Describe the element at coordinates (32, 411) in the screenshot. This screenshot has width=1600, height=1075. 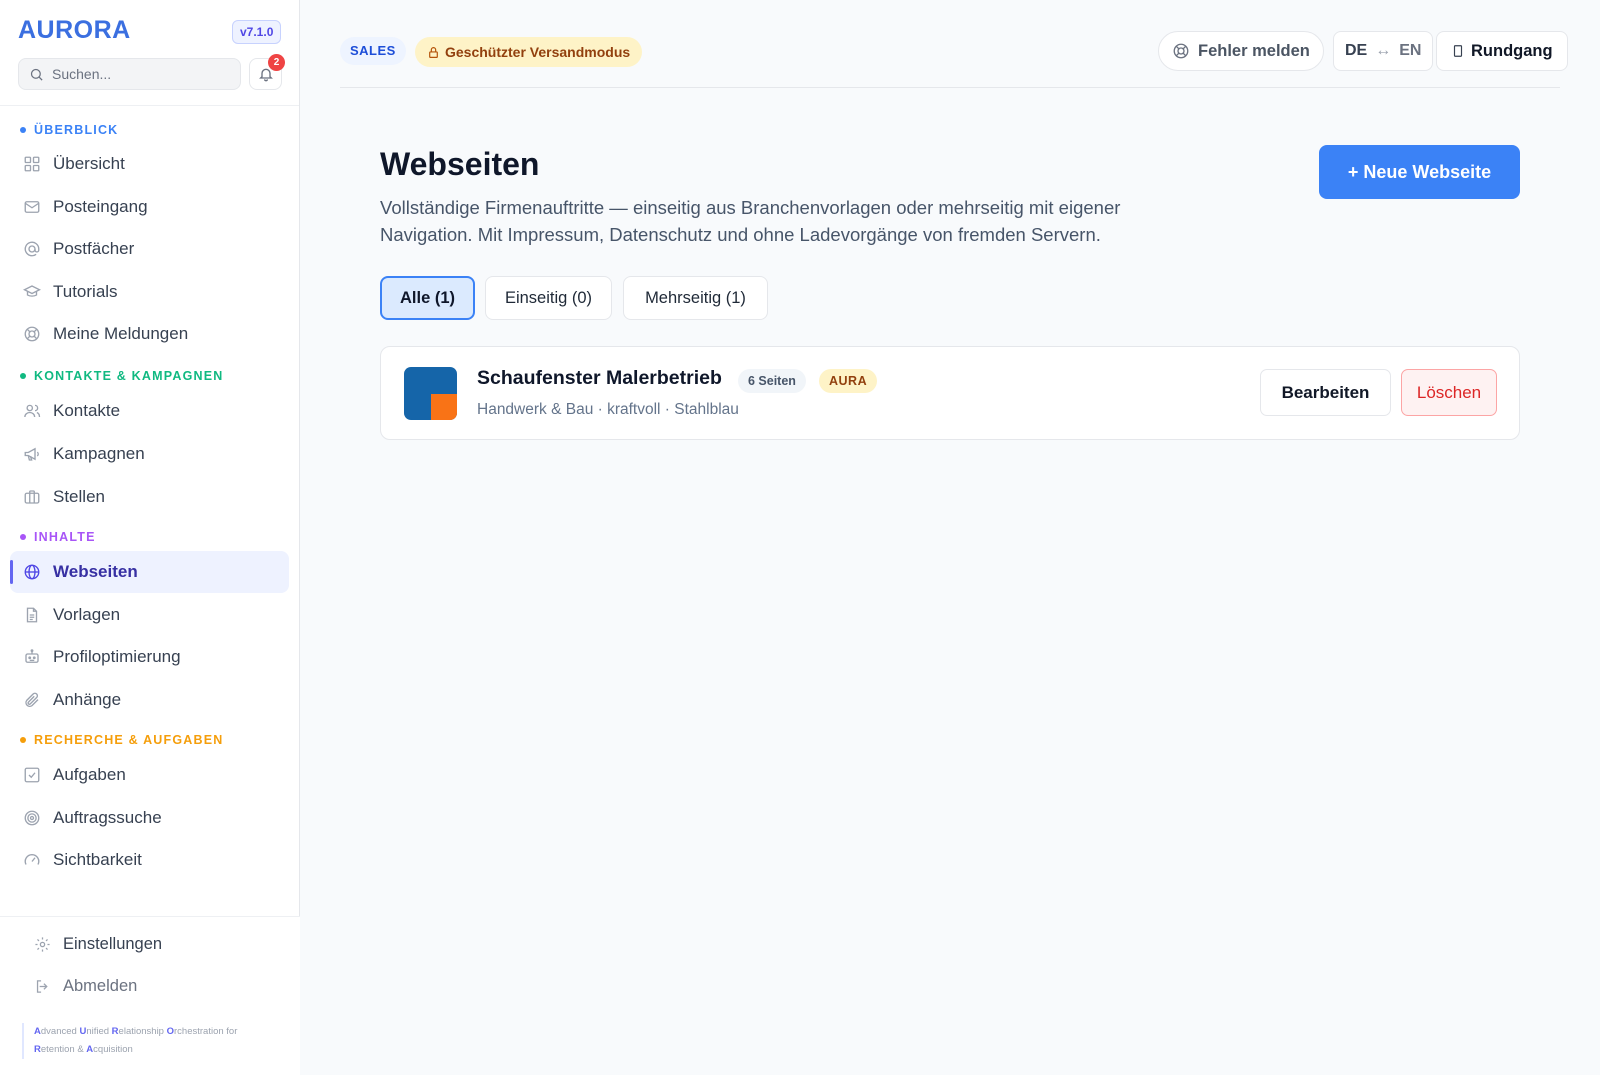
I see `users-icon` at that location.